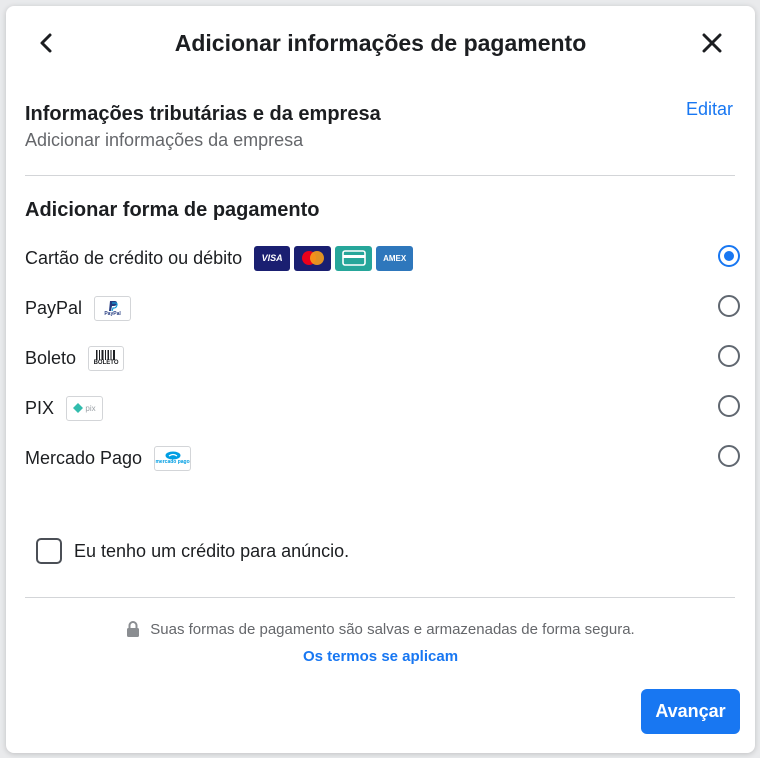 The image size is (760, 758). Describe the element at coordinates (313, 258) in the screenshot. I see `mastercard-icon` at that location.